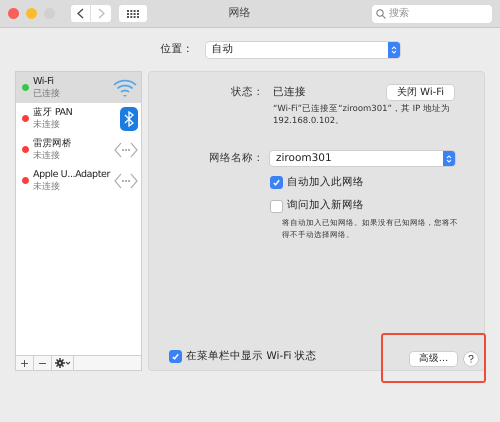 The image size is (500, 422). Describe the element at coordinates (25, 363) in the screenshot. I see `list-button: +` at that location.